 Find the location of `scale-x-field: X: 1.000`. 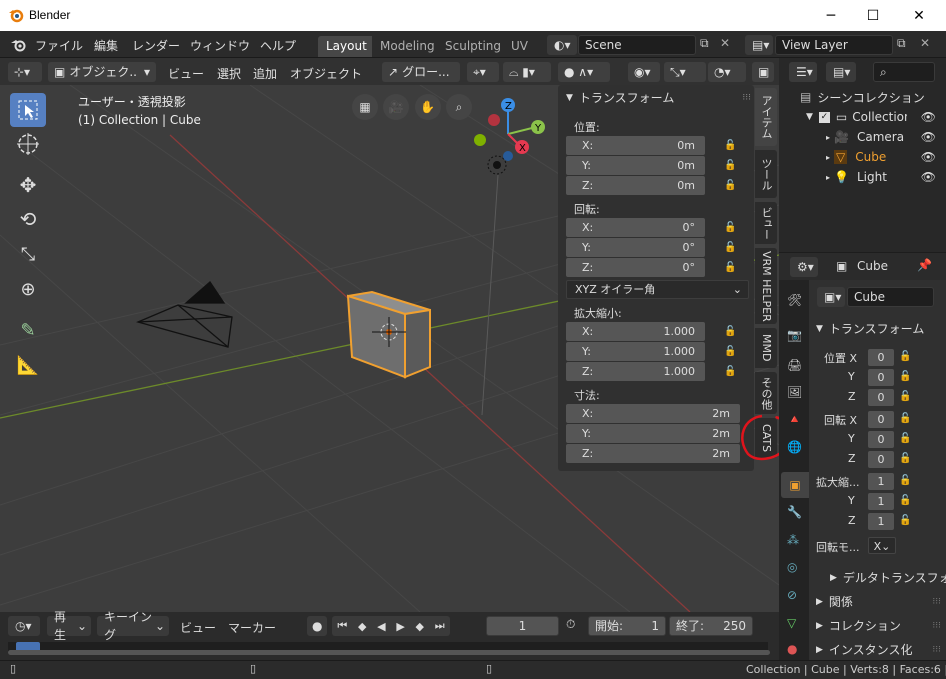

scale-x-field: X: 1.000 is located at coordinates (635, 331).